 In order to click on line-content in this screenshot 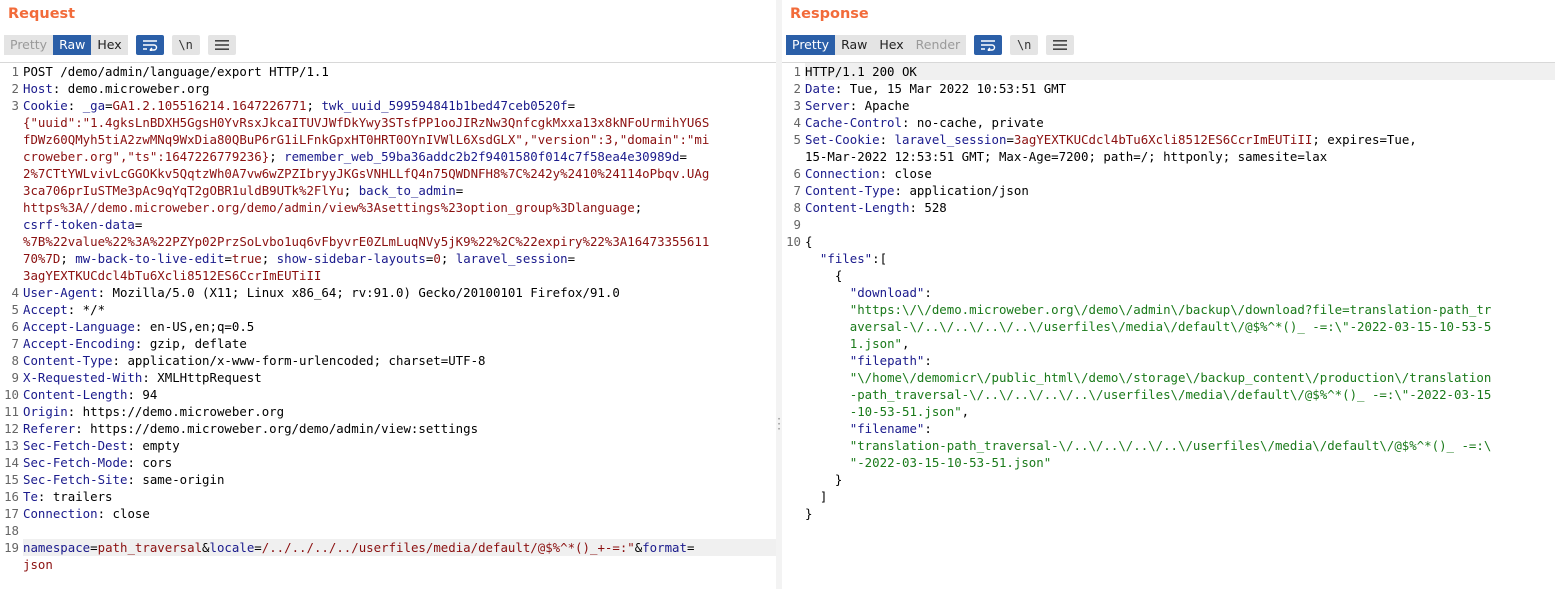, I will do `click(1180, 224)`.